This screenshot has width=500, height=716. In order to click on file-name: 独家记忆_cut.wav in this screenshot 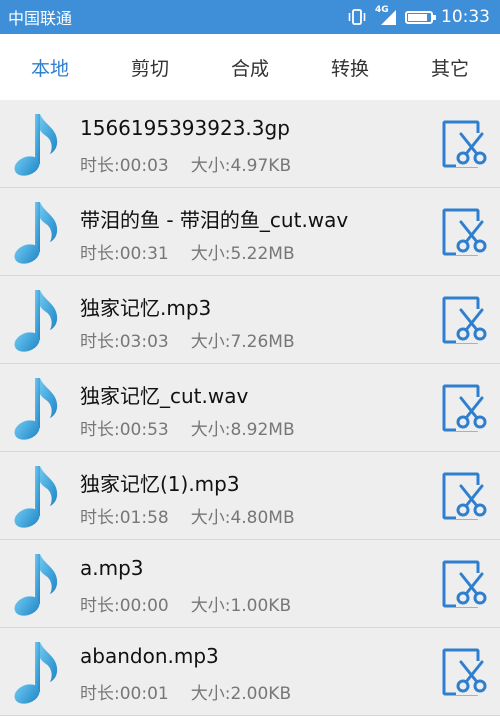, I will do `click(164, 396)`.